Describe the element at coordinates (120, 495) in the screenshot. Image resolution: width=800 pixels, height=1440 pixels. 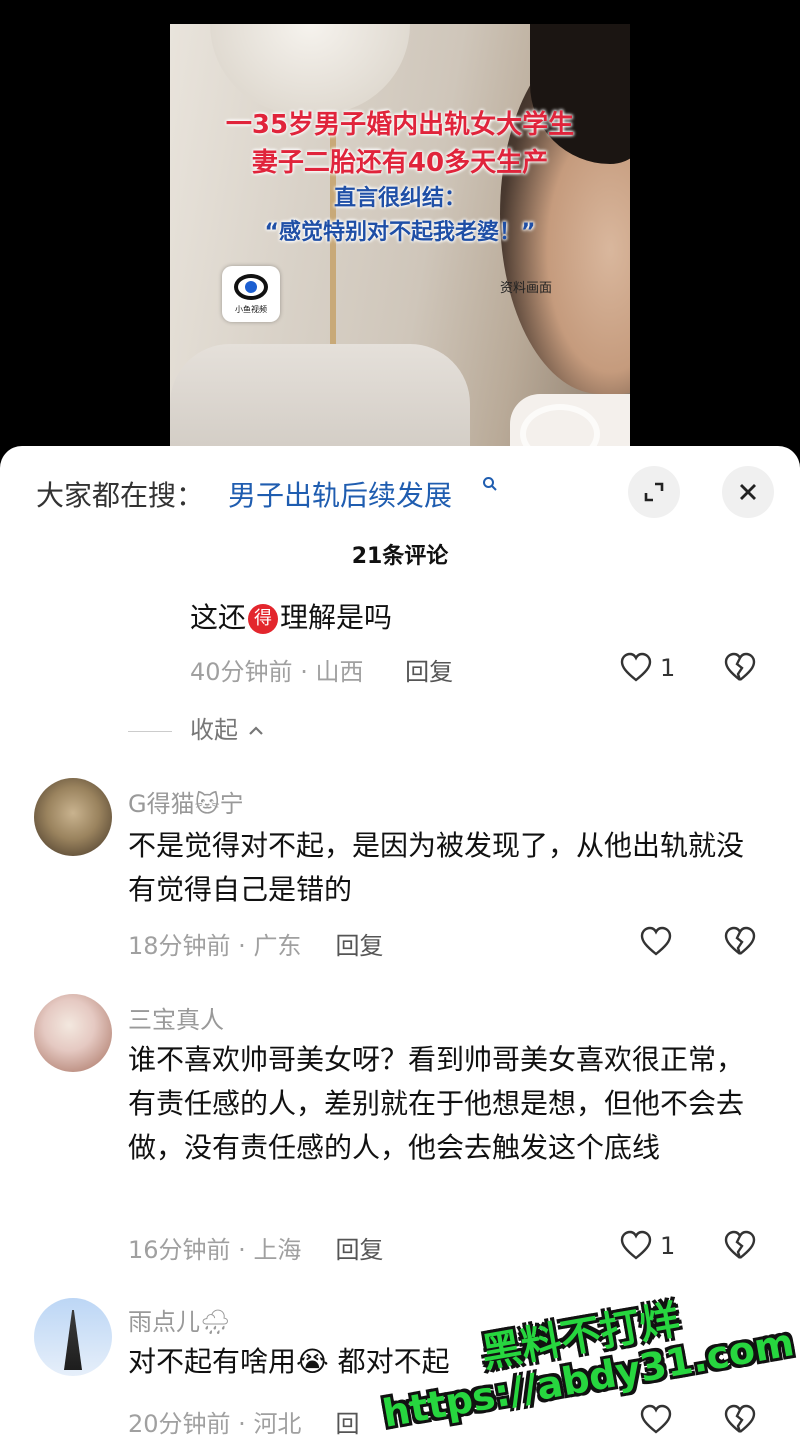
I see `trending-search-label: 大家都在搜：` at that location.